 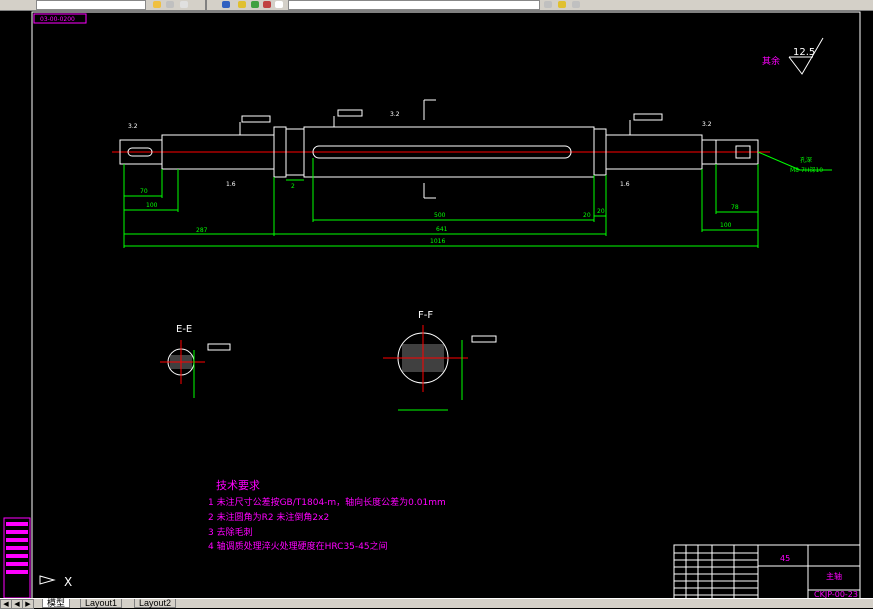 What do you see at coordinates (144, 191) in the screenshot?
I see `dim-70: 70` at bounding box center [144, 191].